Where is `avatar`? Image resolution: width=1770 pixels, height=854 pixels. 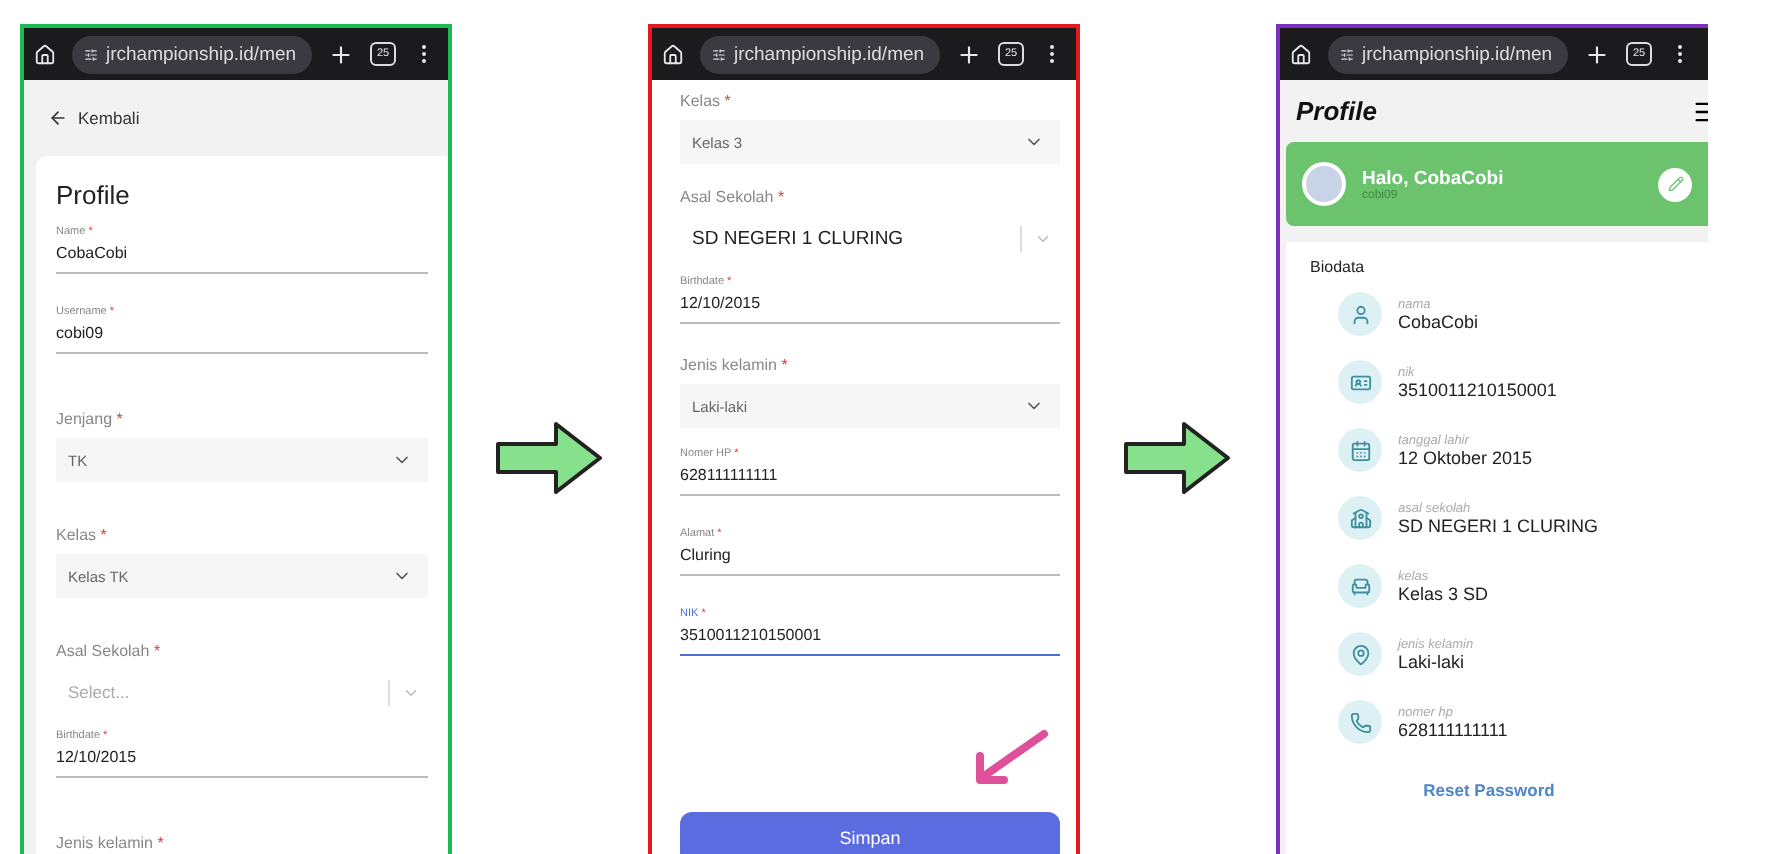
avatar is located at coordinates (1324, 184).